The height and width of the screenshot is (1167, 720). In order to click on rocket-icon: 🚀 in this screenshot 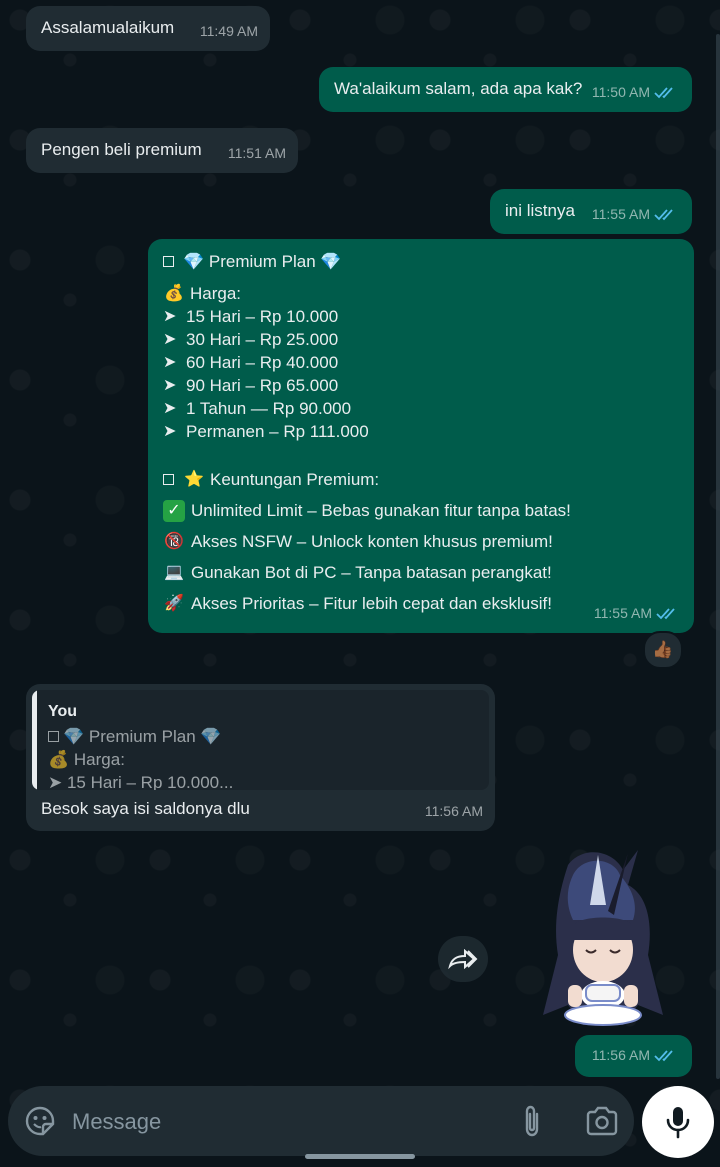, I will do `click(174, 603)`.